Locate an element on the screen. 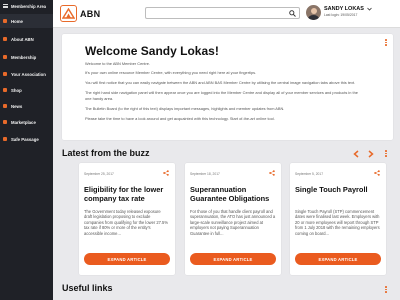 This screenshot has width=400, height=300. sidebar-item-association: Your Association is located at coordinates (26, 74).